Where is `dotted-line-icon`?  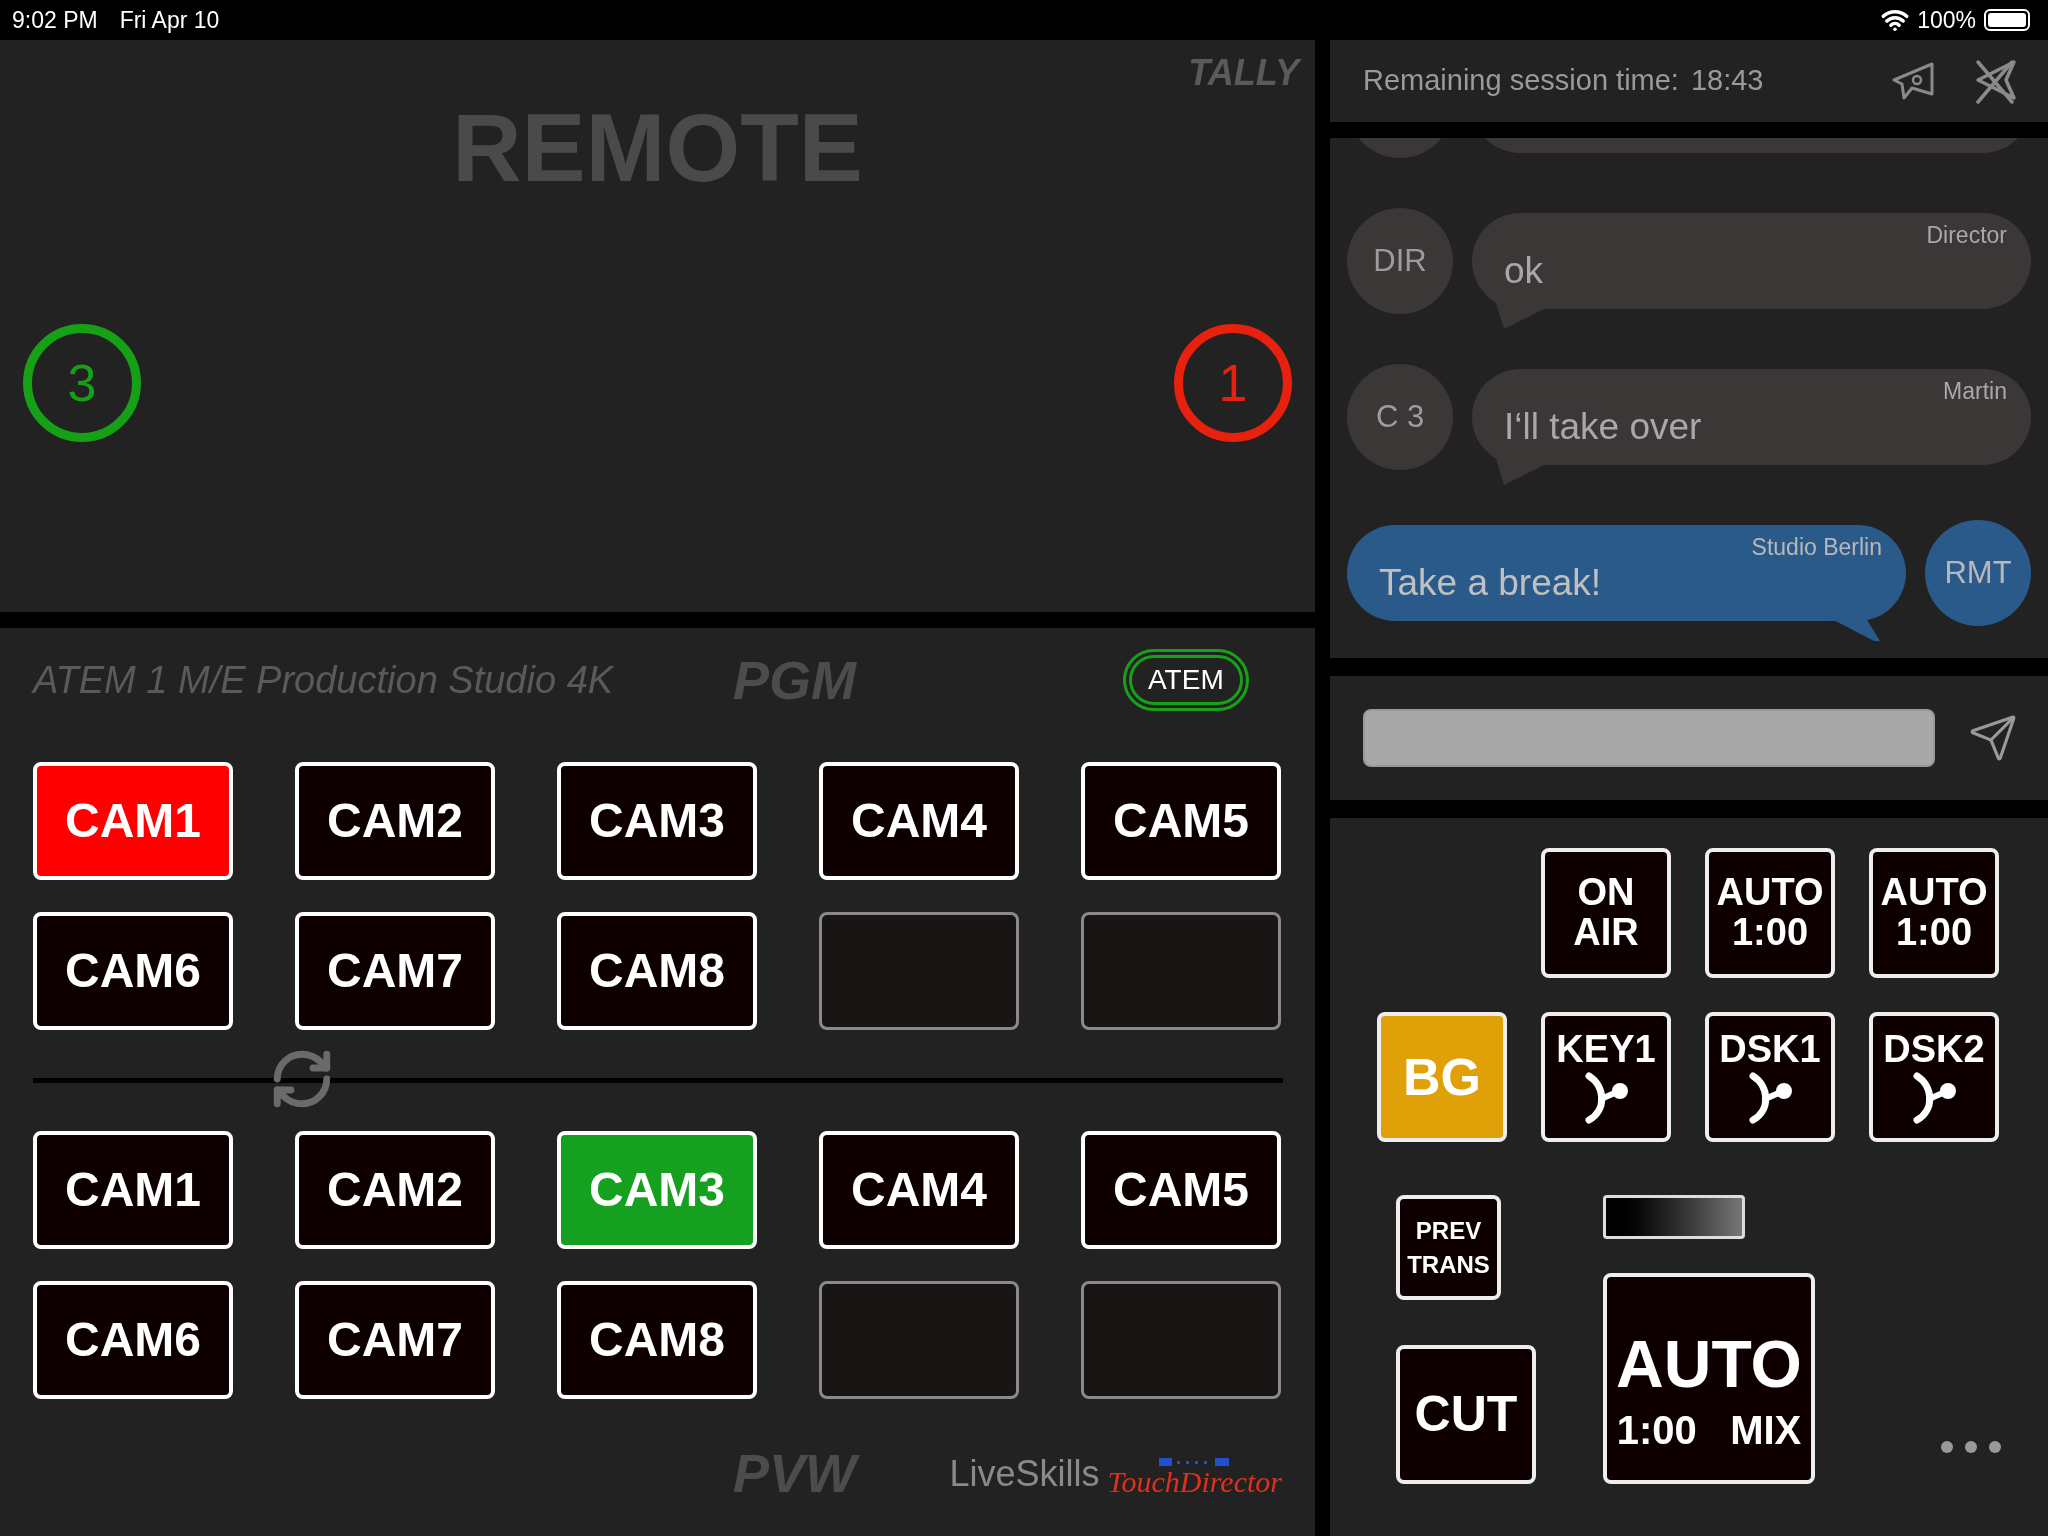 dotted-line-icon is located at coordinates (1194, 1461).